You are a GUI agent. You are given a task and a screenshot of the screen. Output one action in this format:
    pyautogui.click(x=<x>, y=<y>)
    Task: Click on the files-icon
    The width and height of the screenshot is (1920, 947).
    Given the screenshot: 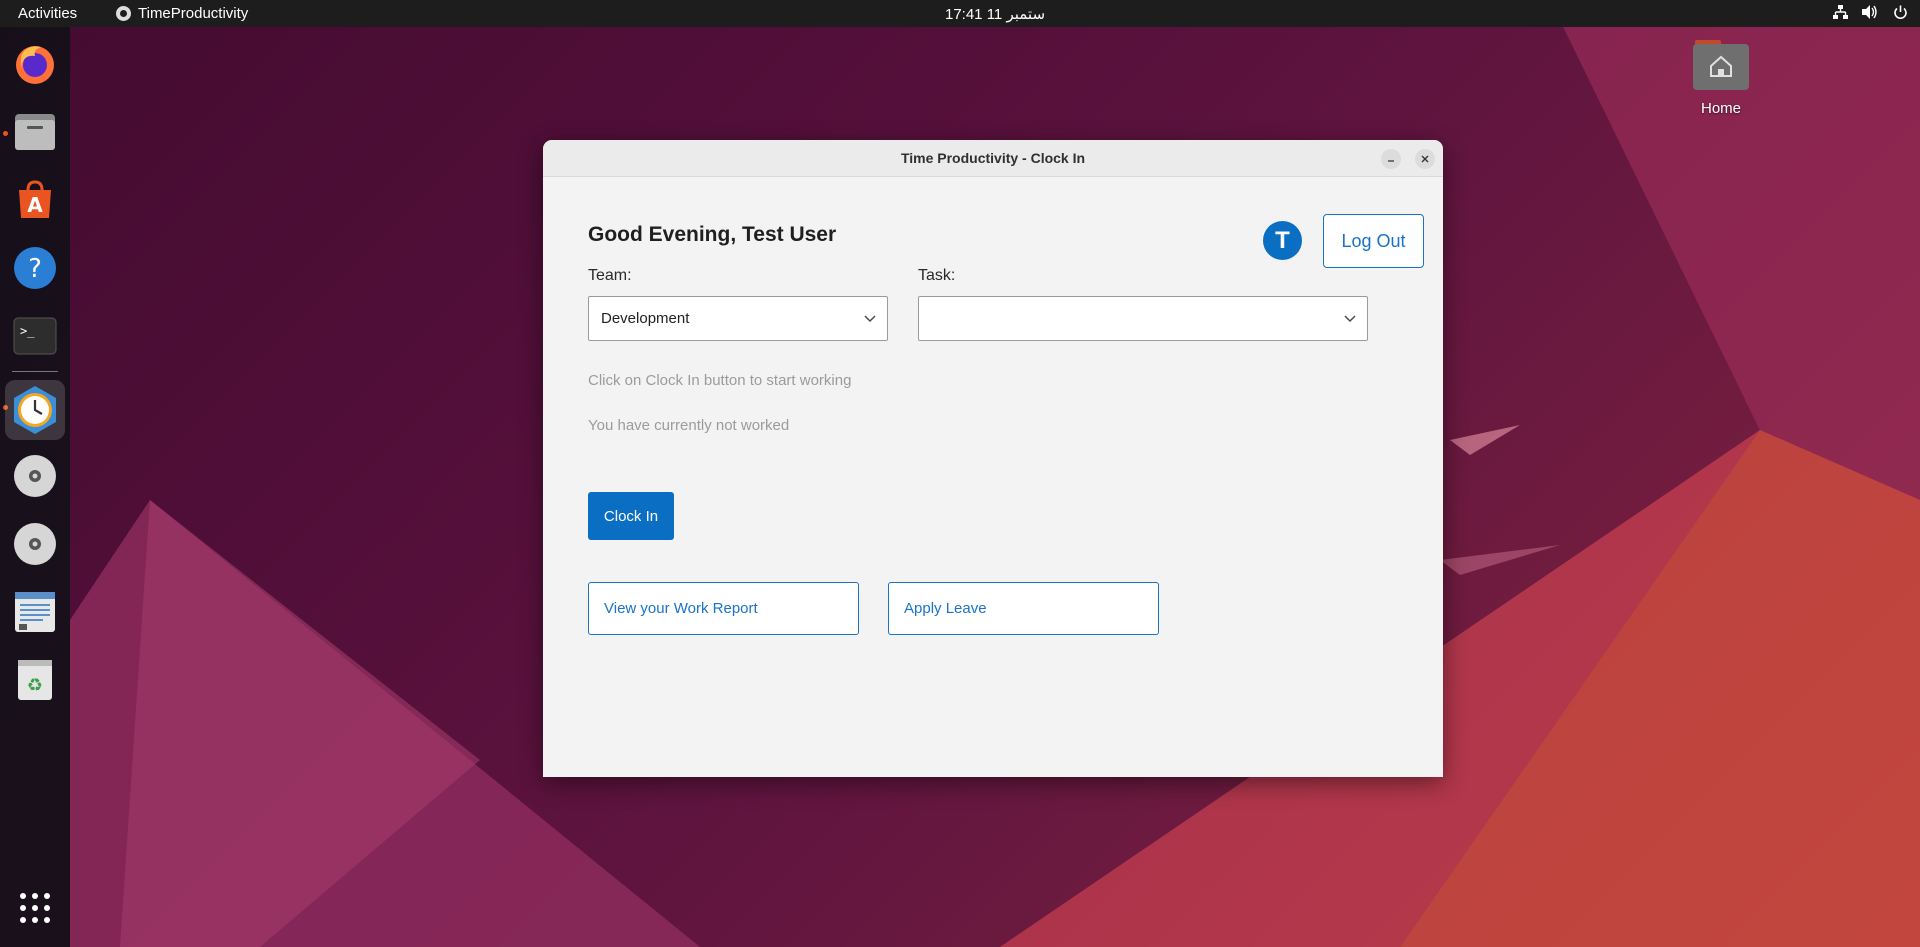 What is the action you would take?
    pyautogui.click(x=35, y=132)
    